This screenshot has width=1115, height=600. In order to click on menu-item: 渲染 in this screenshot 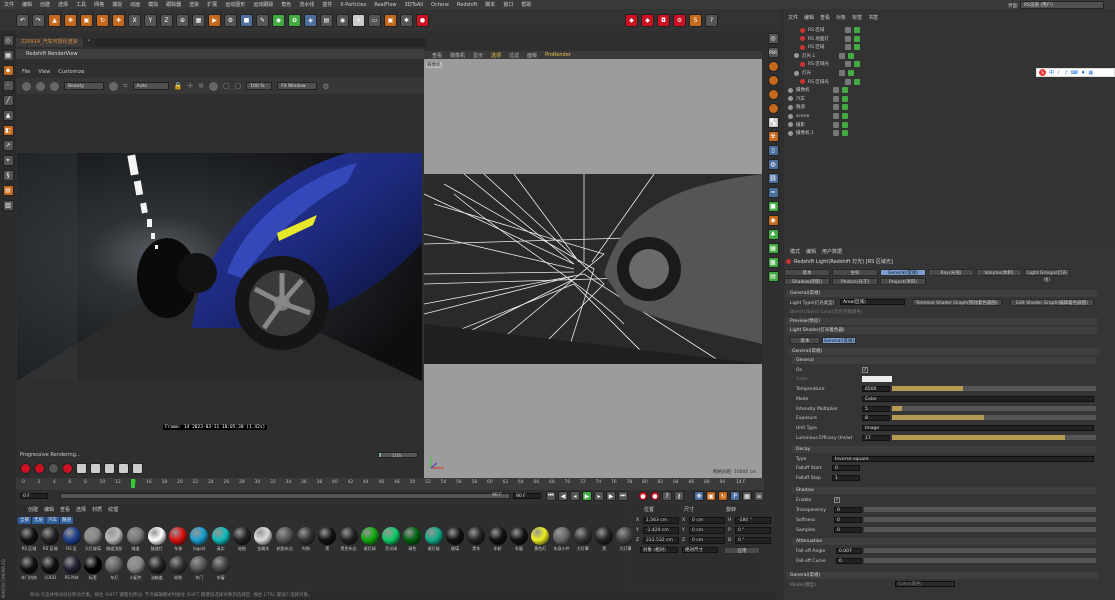, I will do `click(194, 4)`.